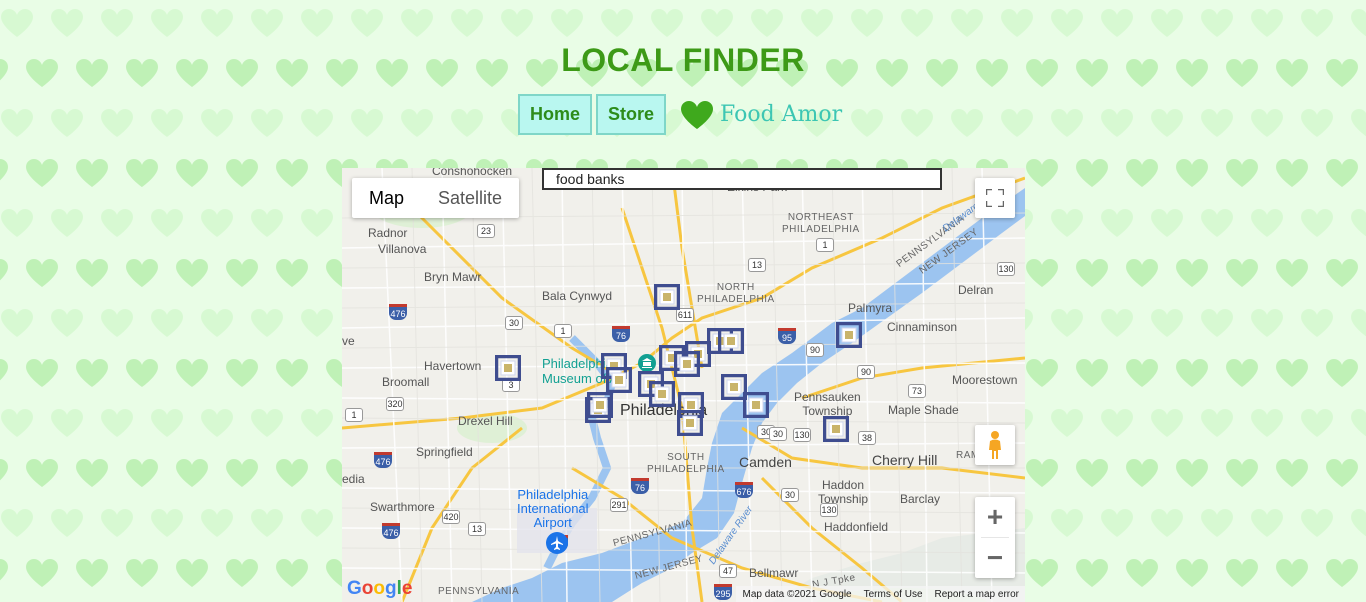 This screenshot has height=602, width=1366. Describe the element at coordinates (728, 571) in the screenshot. I see `route-shield: 47` at that location.